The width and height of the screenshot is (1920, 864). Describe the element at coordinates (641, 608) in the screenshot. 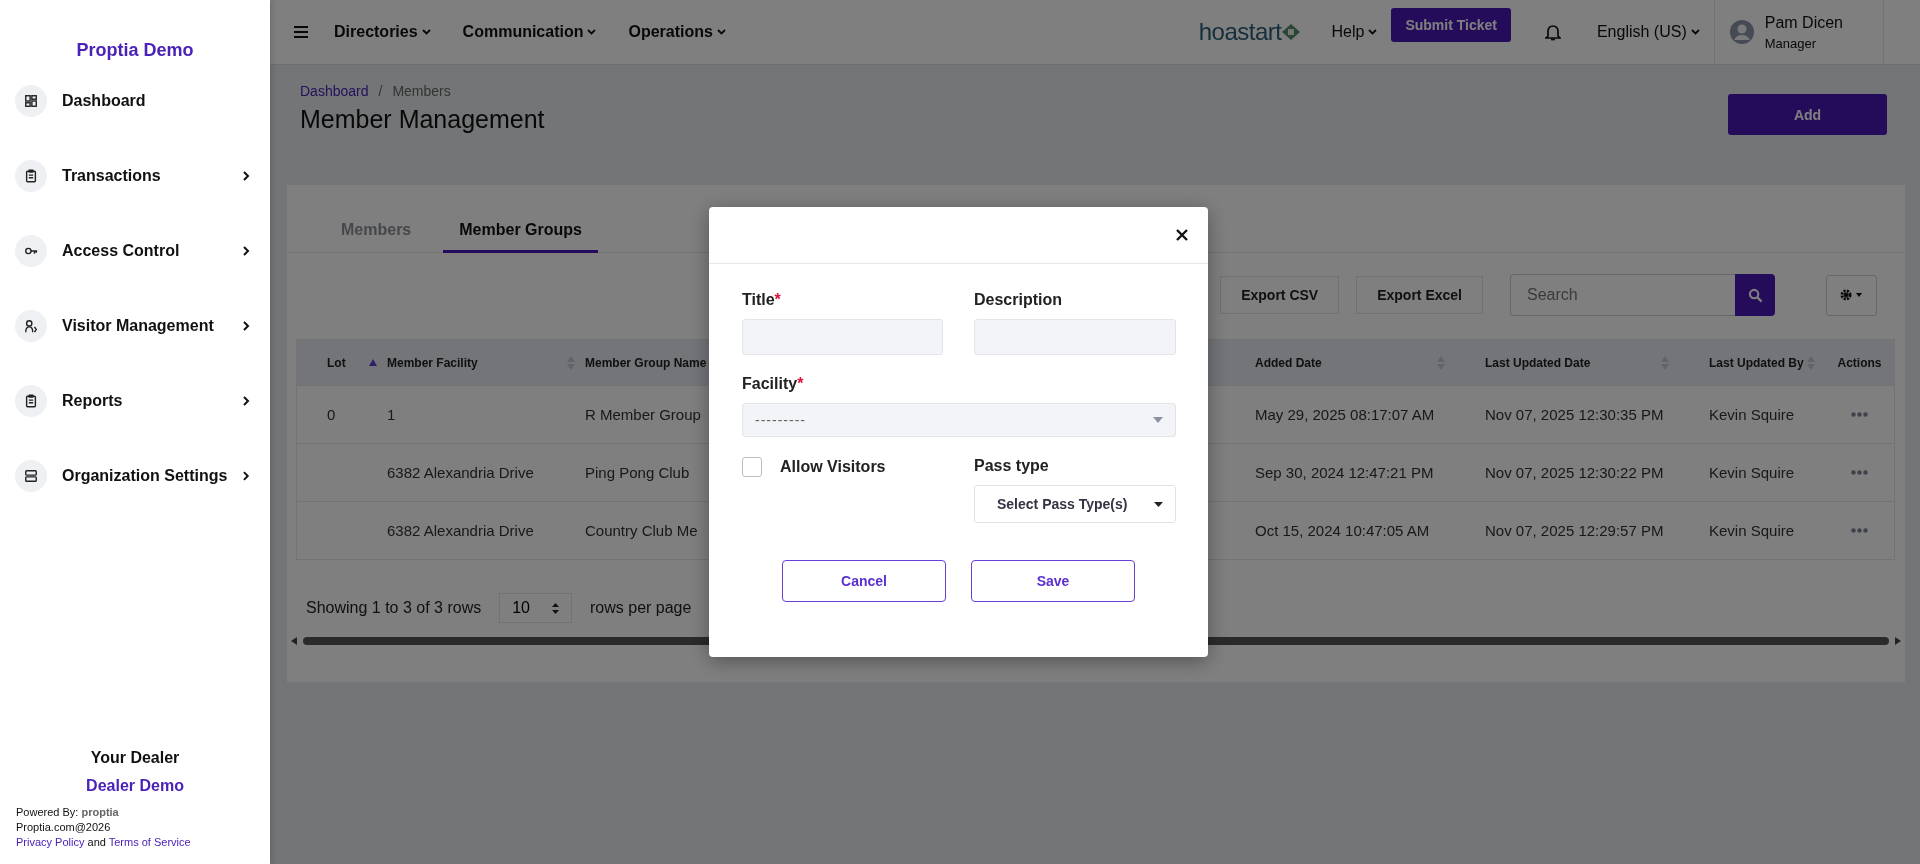

I see `rows-per-page-label: rows per page` at that location.